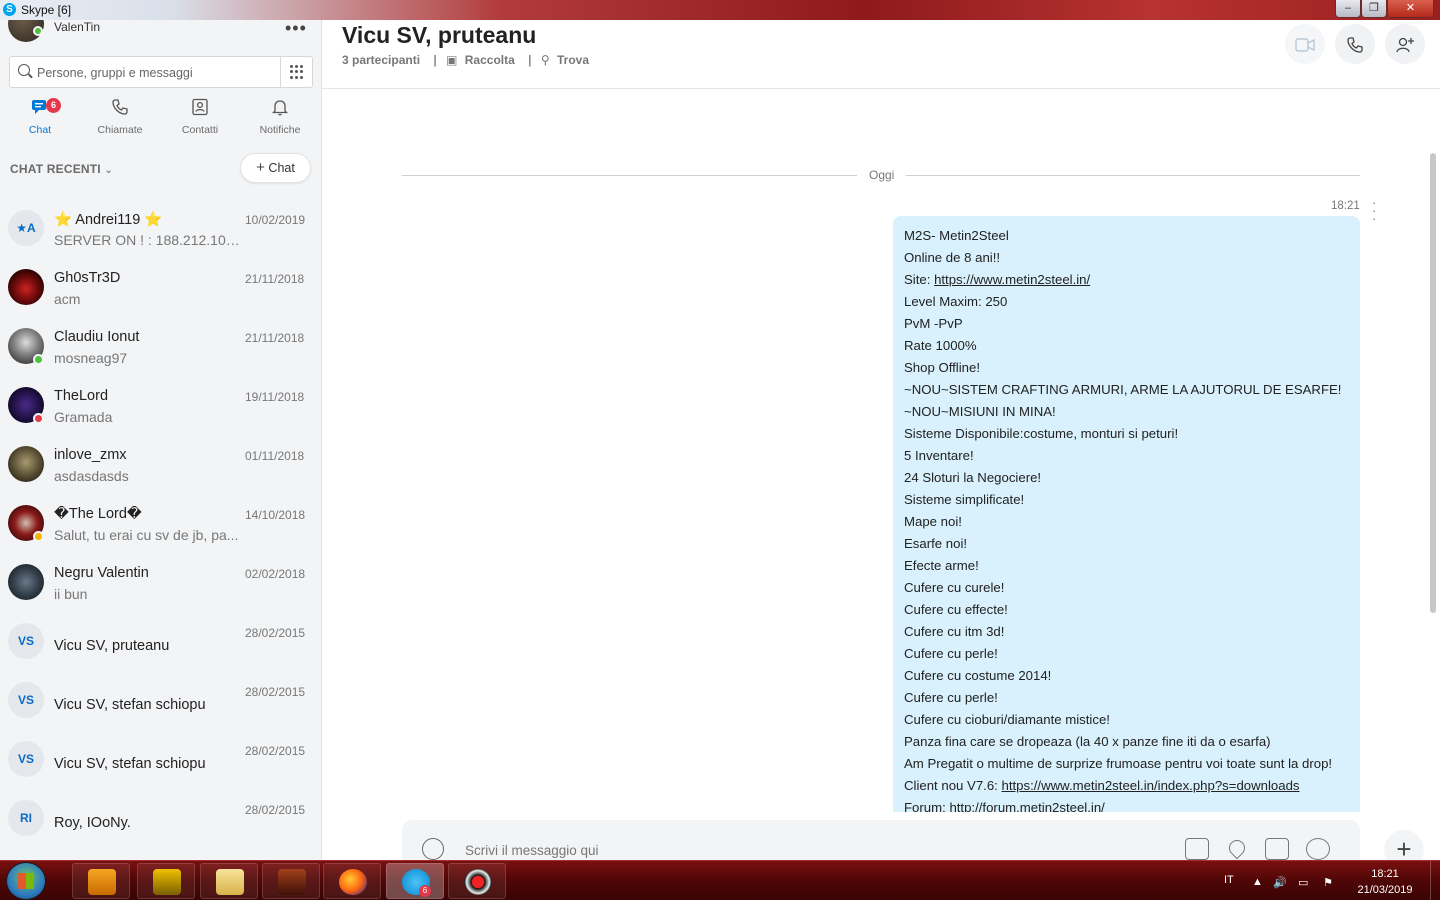 The height and width of the screenshot is (901, 1440). Describe the element at coordinates (352, 881) in the screenshot. I see `taskbar-firefox` at that location.